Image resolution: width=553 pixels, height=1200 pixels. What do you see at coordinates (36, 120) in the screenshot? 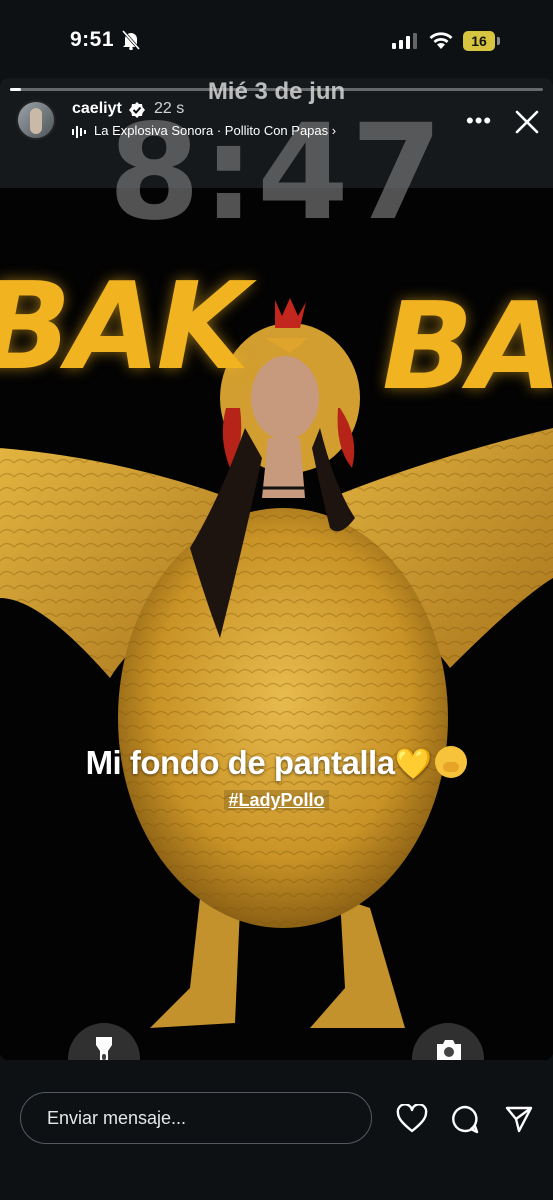
I see `avatar` at bounding box center [36, 120].